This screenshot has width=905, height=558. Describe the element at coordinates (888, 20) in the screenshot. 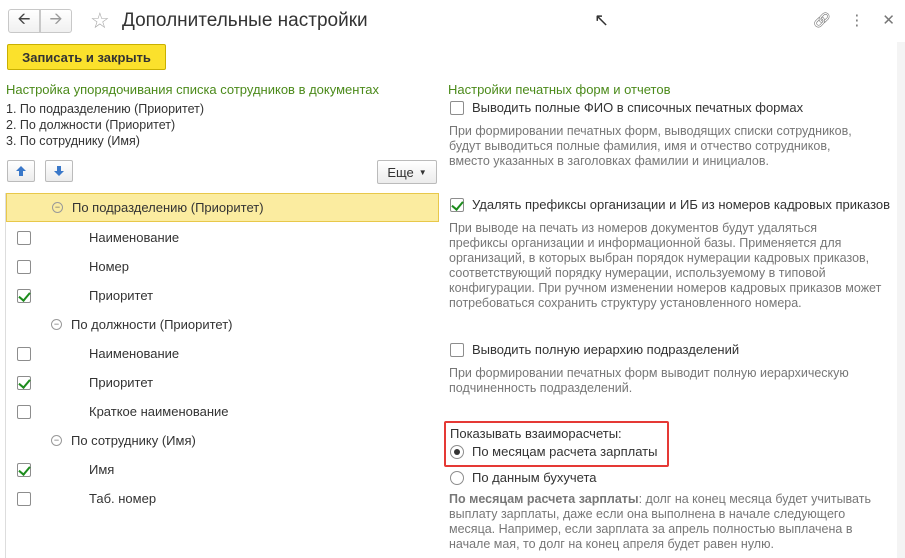

I see `close-icon: ✕` at that location.